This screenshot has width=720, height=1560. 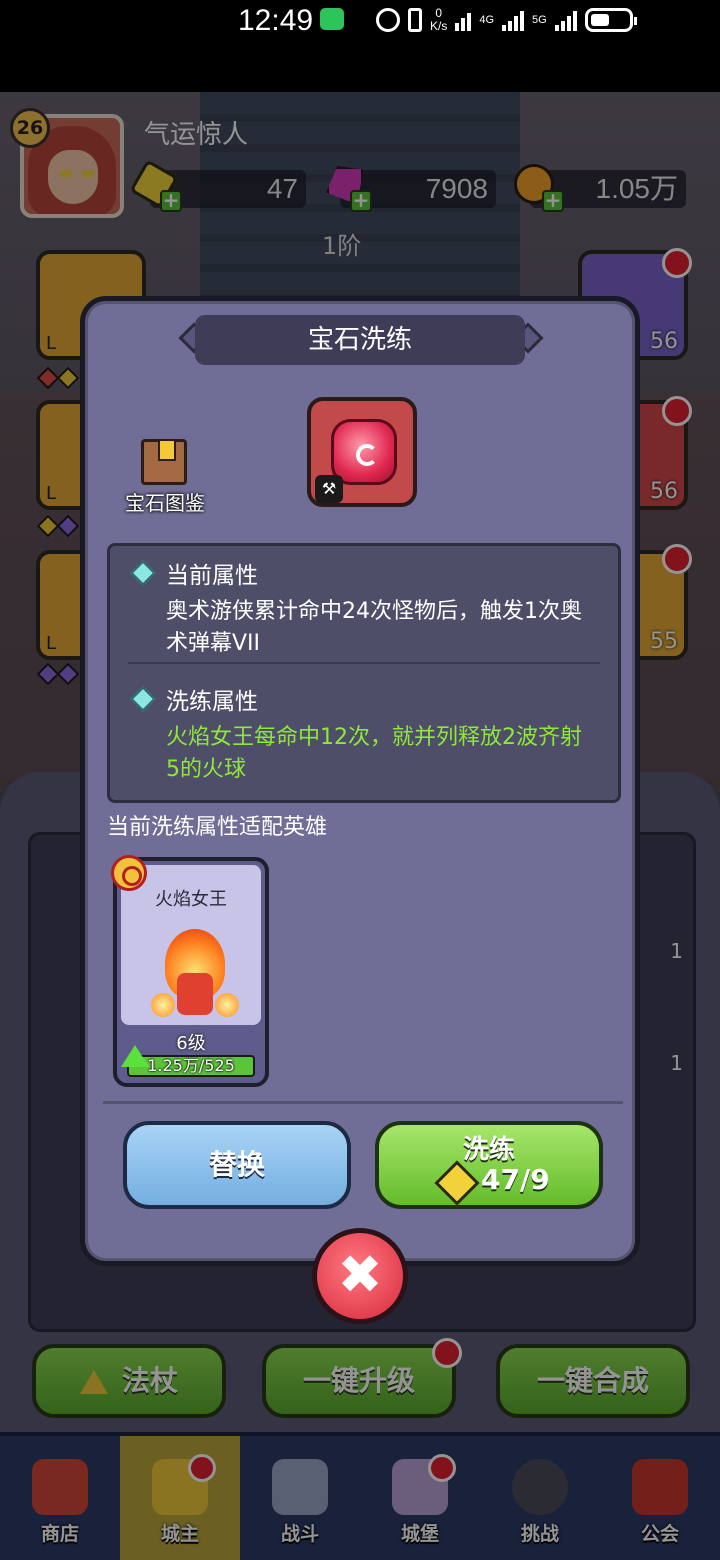 I want to click on gem-codex-button: 宝石图鉴, so click(x=165, y=479).